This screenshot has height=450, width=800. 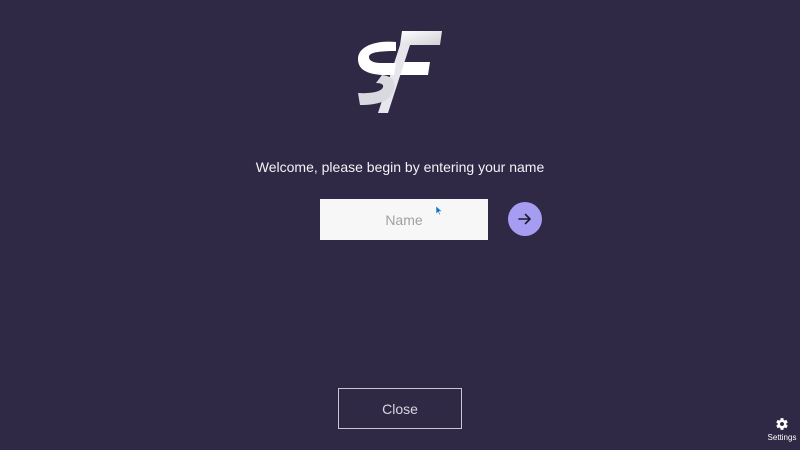 I want to click on mouse-cursor-icon, so click(x=439, y=210).